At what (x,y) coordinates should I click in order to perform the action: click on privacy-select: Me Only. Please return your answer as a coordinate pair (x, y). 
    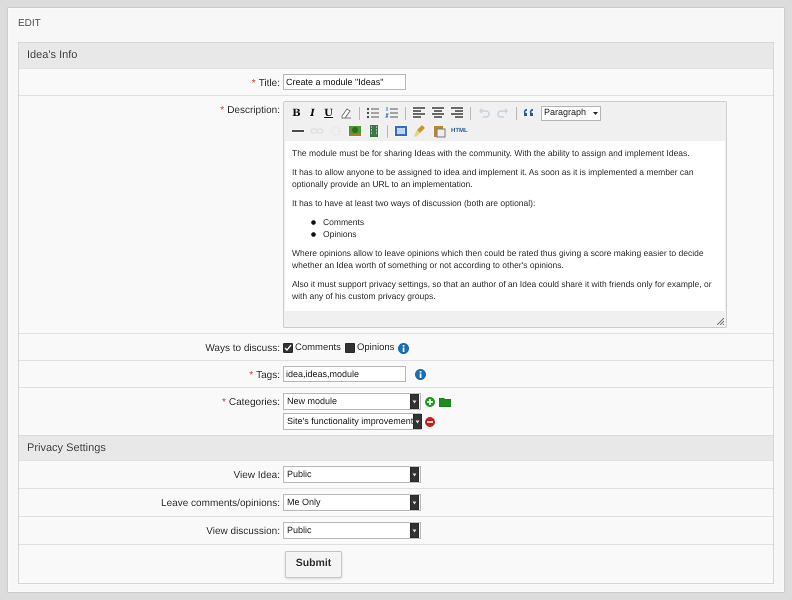
    Looking at the image, I should click on (352, 503).